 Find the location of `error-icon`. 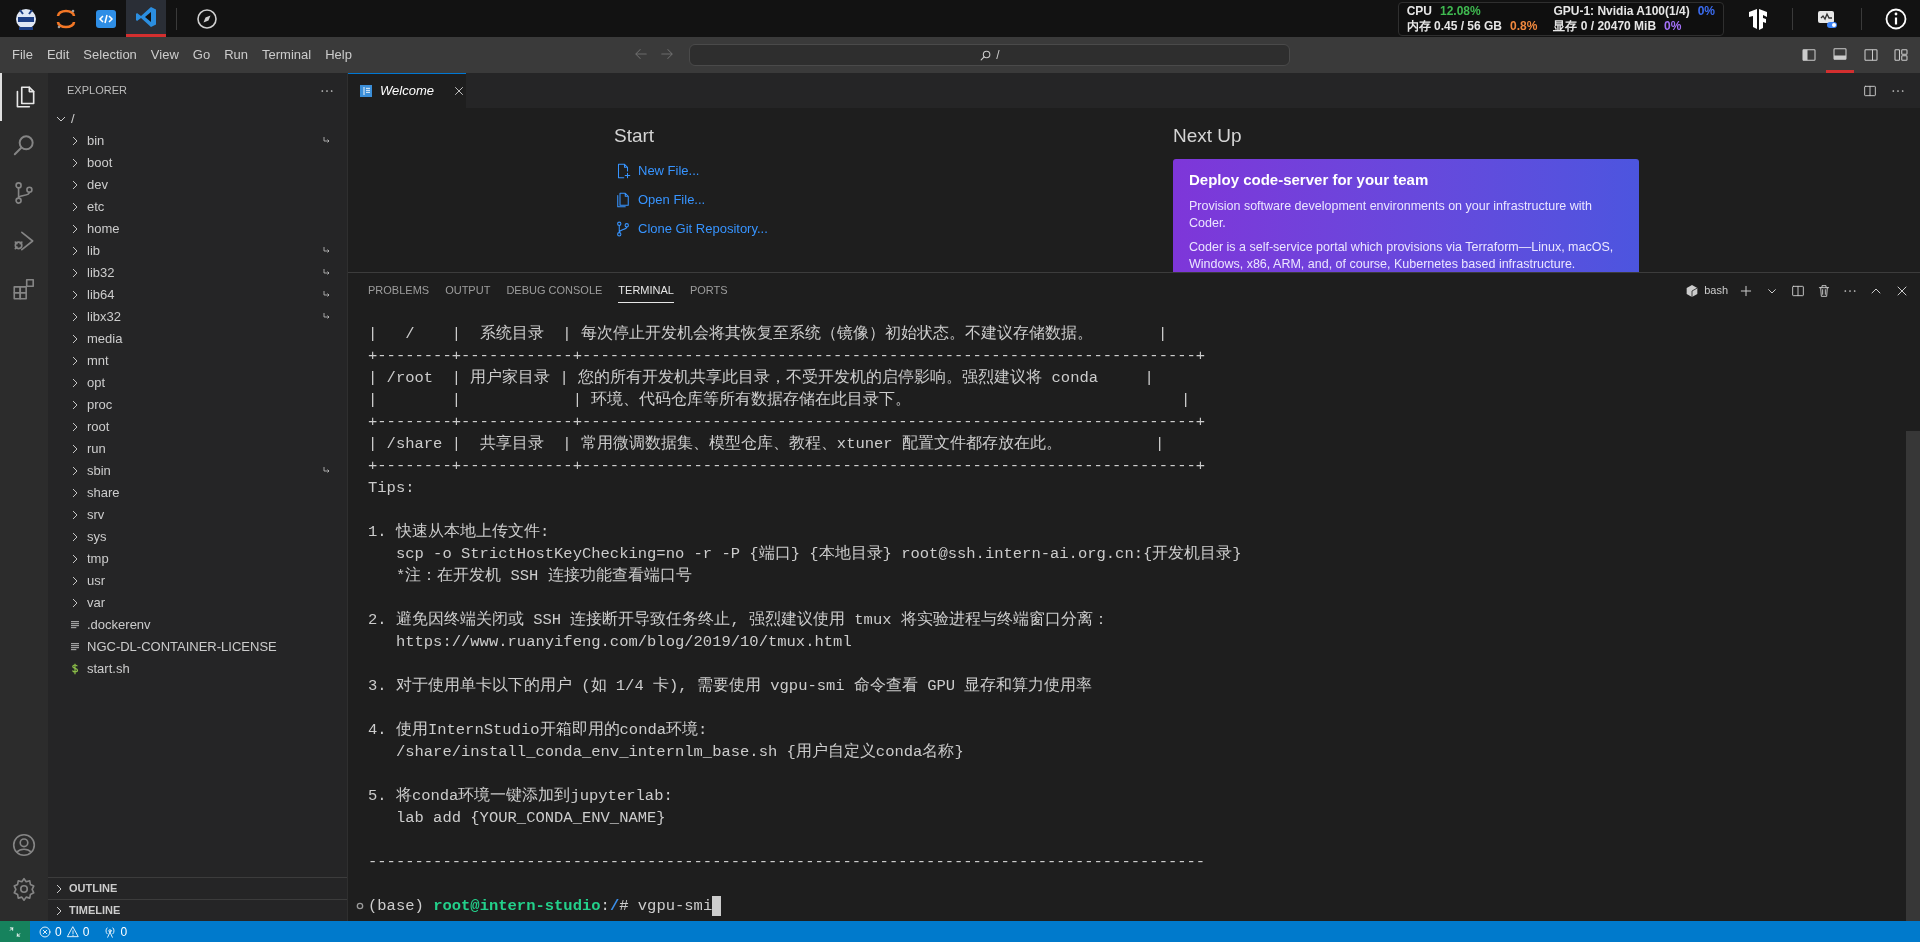

error-icon is located at coordinates (45, 931).